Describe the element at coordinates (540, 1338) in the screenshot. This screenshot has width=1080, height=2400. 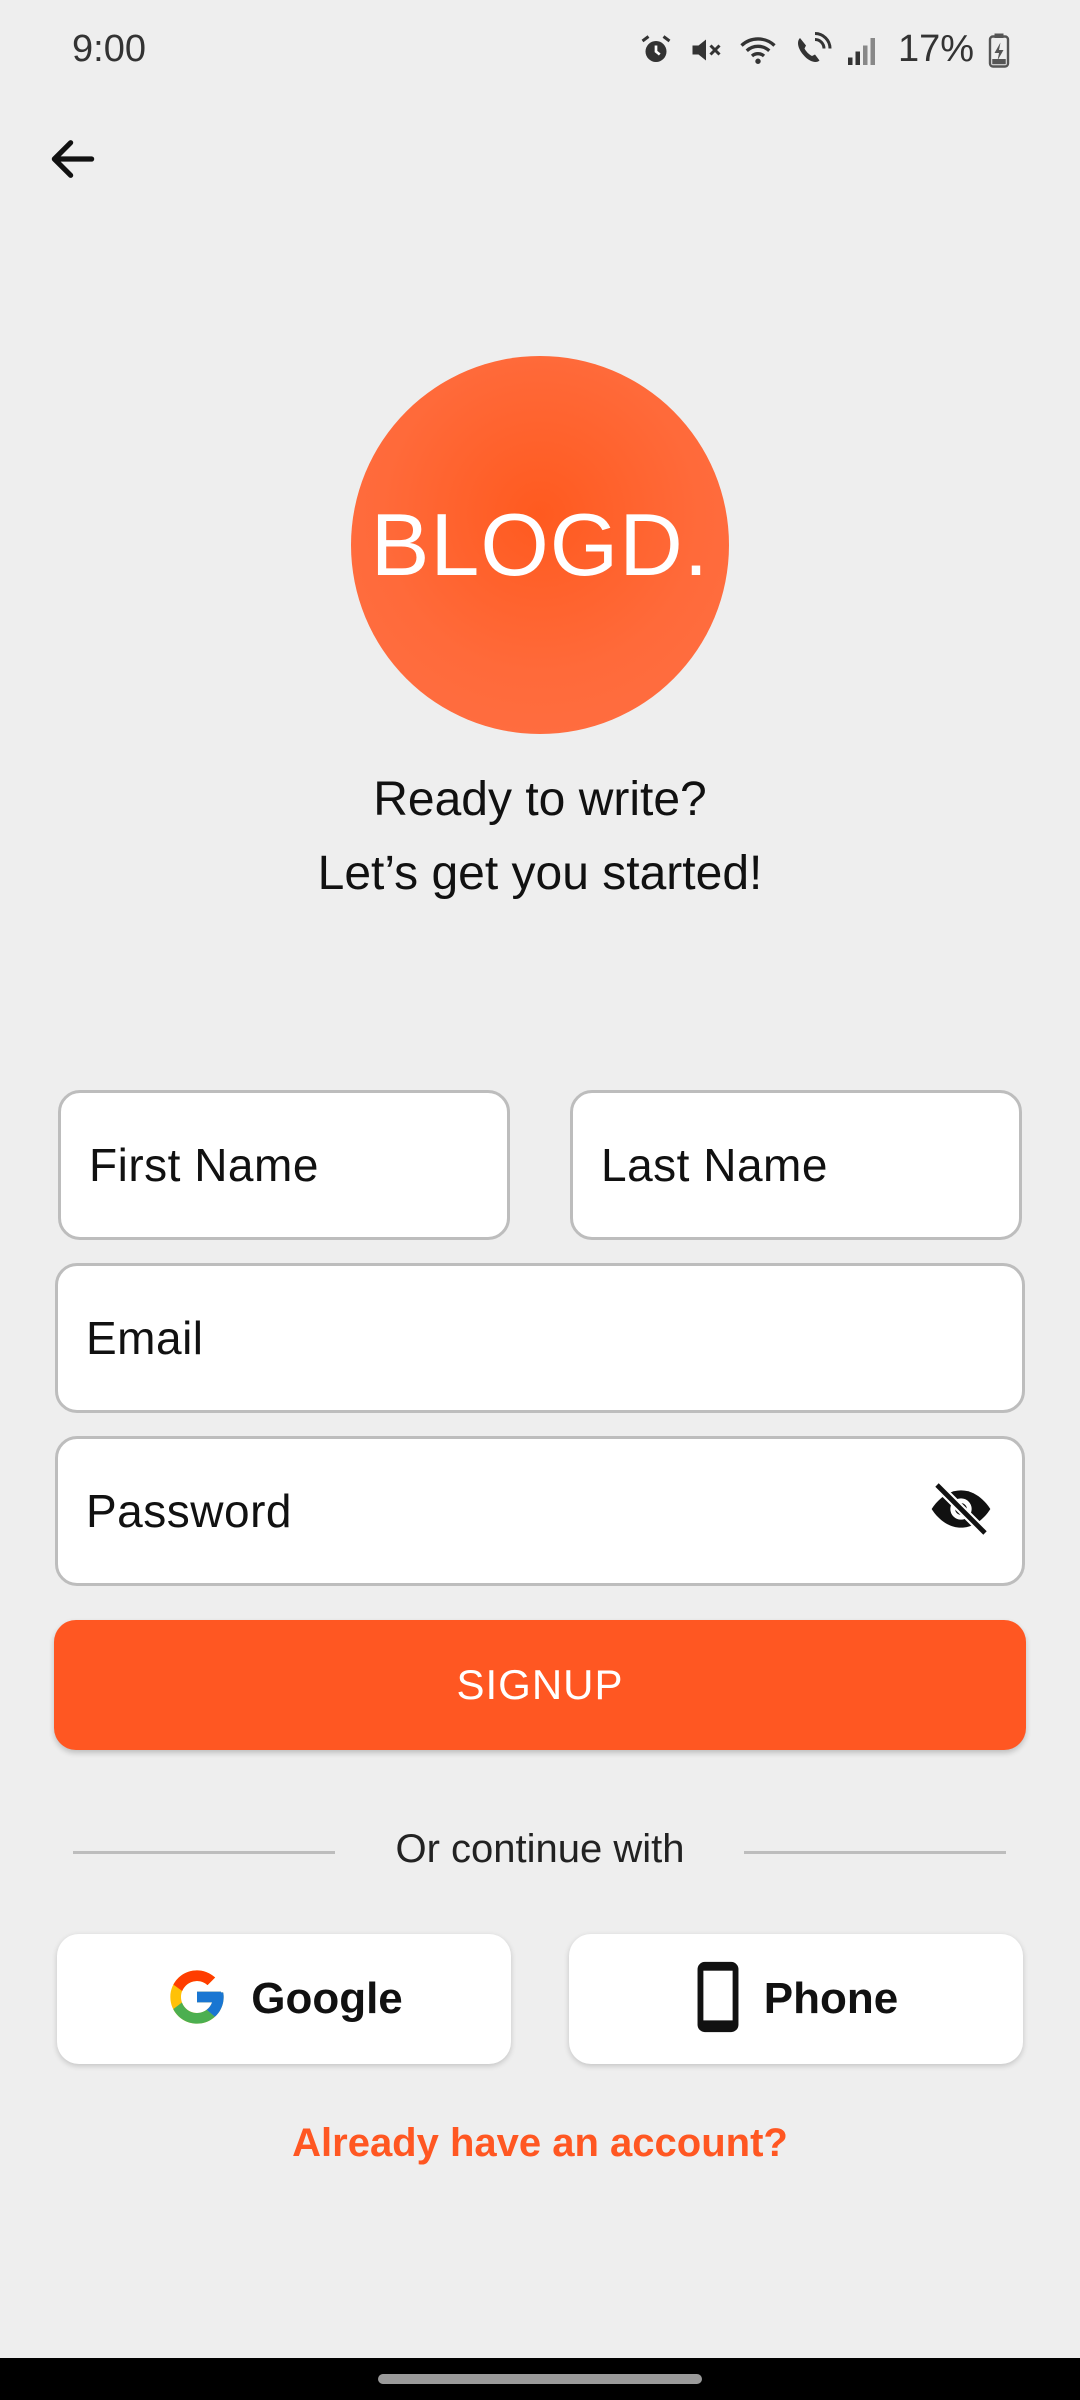
I see `email-field: Email` at that location.